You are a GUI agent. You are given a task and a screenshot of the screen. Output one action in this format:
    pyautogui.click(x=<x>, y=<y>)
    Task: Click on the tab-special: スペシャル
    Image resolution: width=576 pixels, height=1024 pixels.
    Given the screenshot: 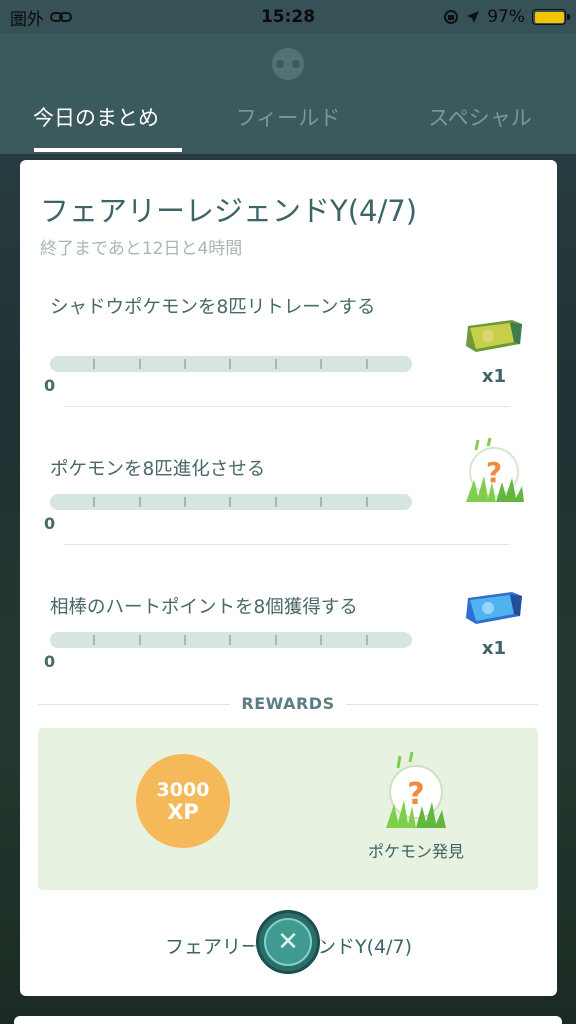 What is the action you would take?
    pyautogui.click(x=480, y=126)
    